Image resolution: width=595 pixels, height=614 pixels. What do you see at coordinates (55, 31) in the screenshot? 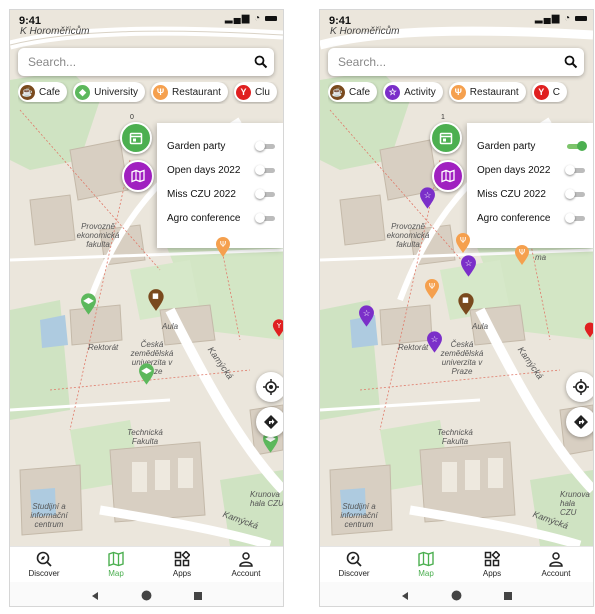
I see `street-label-top: K Horoměřicům` at bounding box center [55, 31].